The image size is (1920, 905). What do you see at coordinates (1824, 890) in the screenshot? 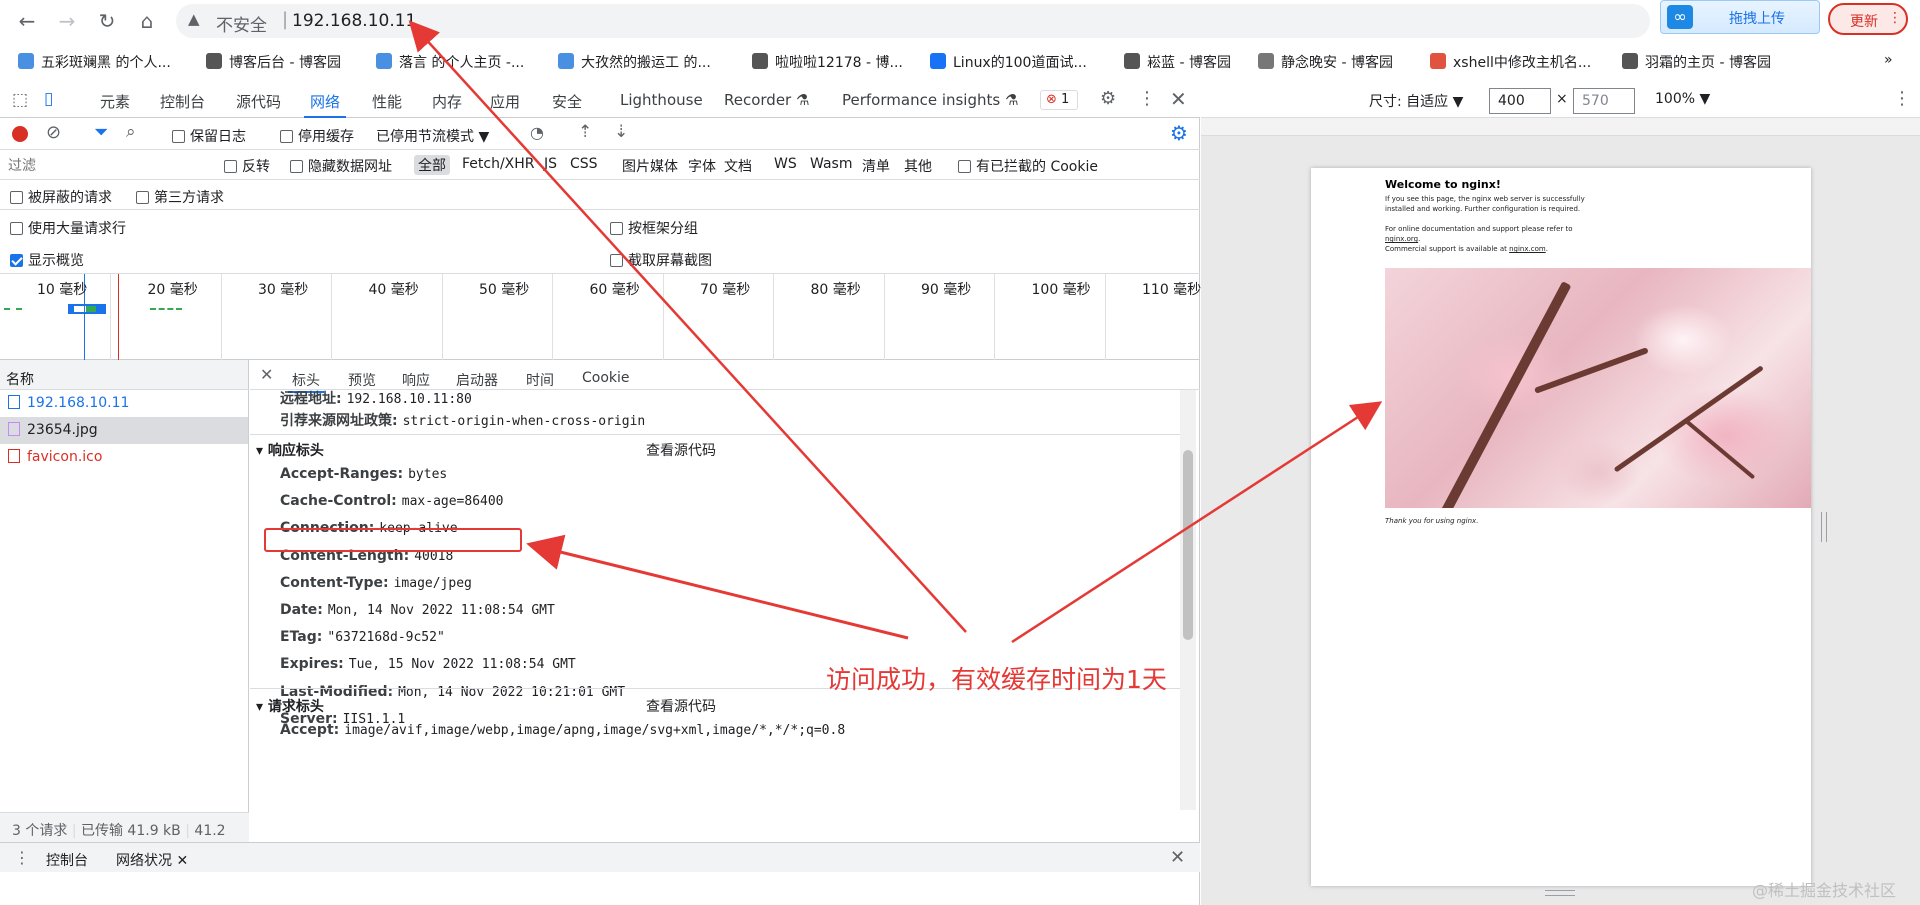
I see `watermark: @稀土掘金技术社区` at bounding box center [1824, 890].